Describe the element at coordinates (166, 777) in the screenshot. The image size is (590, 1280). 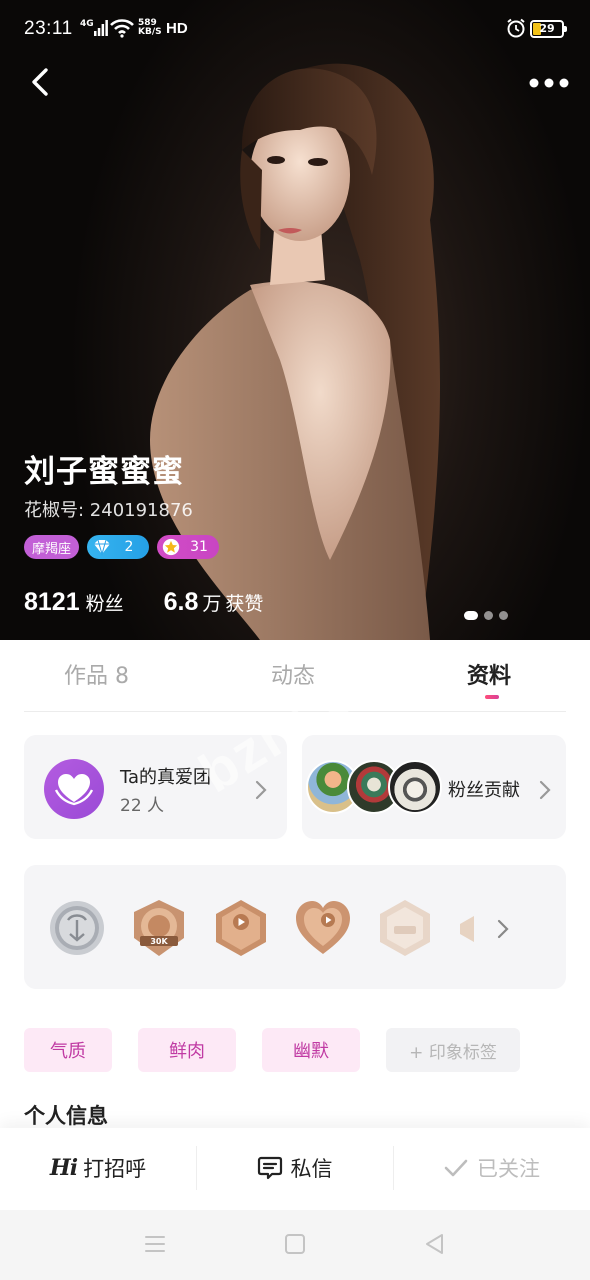
I see `love-group-title: Ta的真爱团` at that location.